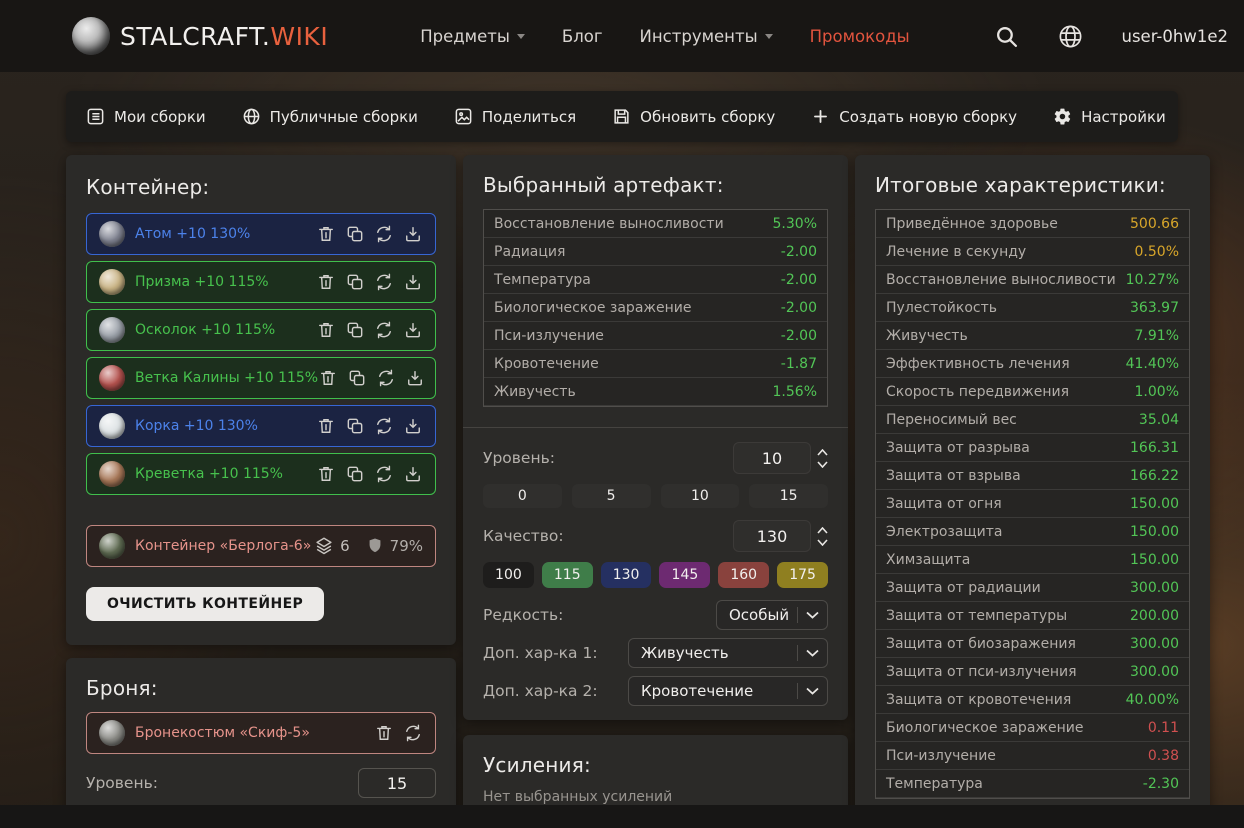 This screenshot has height=828, width=1244. Describe the element at coordinates (794, 391) in the screenshot. I see `stat-value: 1.56%` at that location.